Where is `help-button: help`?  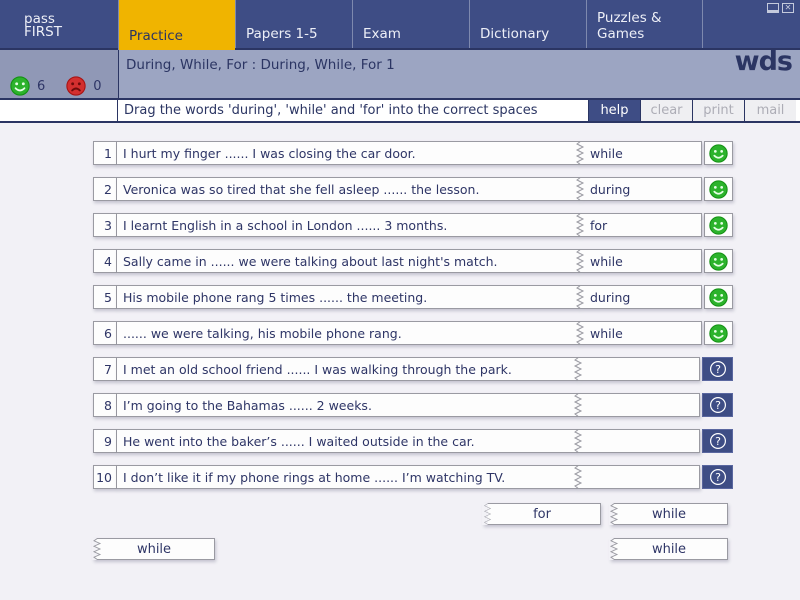 help-button: help is located at coordinates (614, 110).